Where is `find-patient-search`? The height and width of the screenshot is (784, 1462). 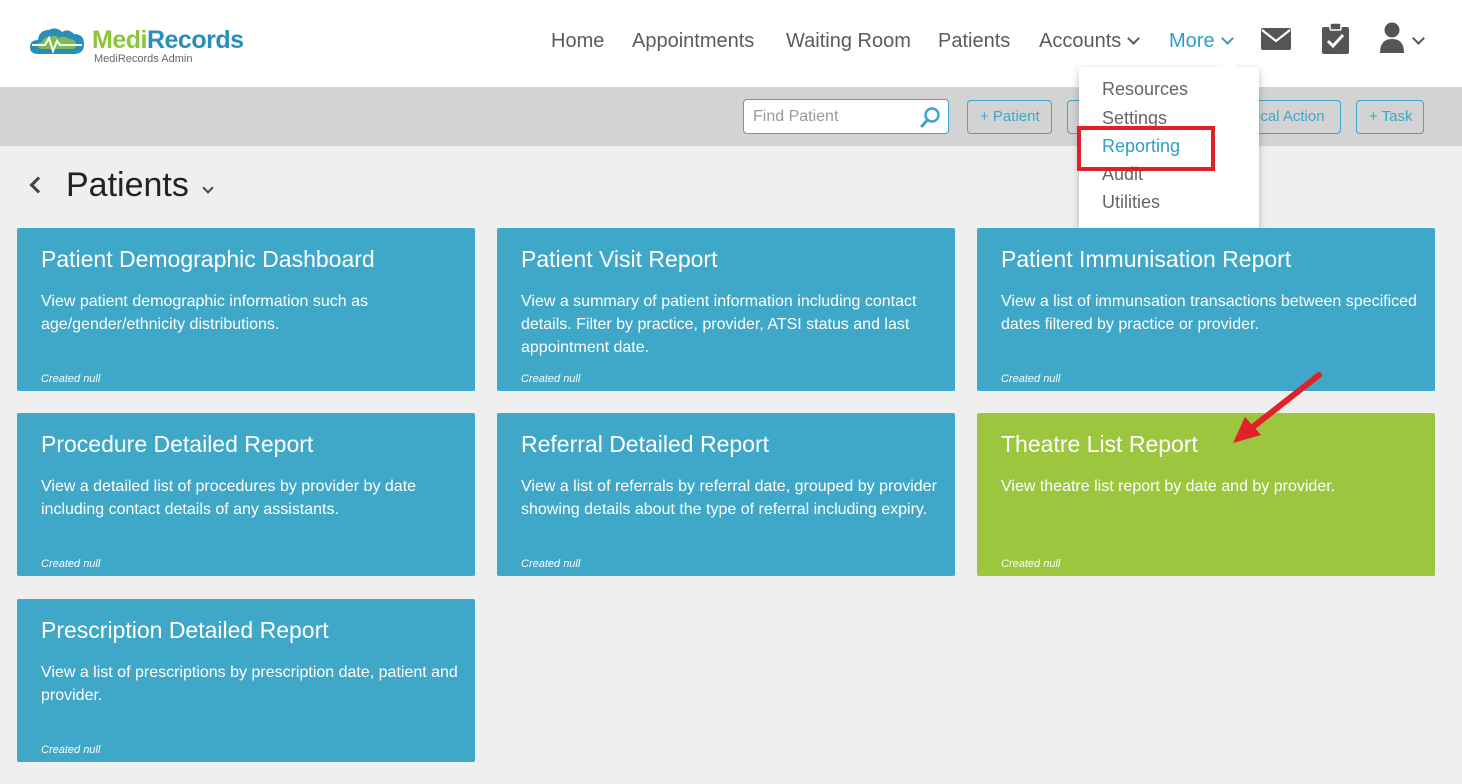 find-patient-search is located at coordinates (846, 116).